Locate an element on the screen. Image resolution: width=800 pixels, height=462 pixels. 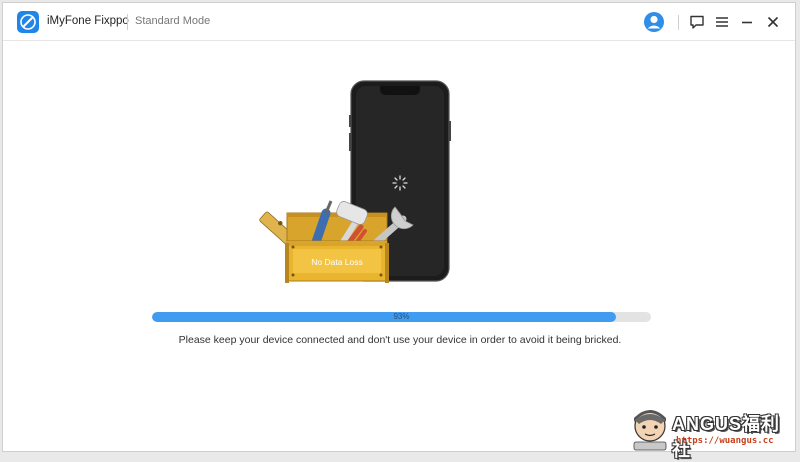
watermark-url: https://wuangus.cc is located at coordinates (725, 441).